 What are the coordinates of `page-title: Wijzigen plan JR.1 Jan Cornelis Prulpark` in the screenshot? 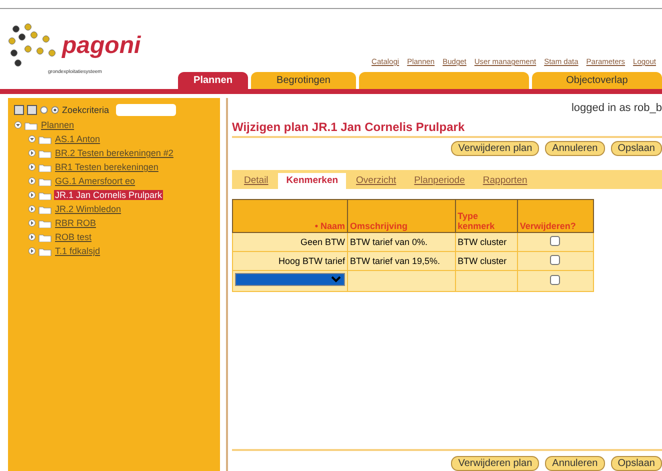 It's located at (447, 126).